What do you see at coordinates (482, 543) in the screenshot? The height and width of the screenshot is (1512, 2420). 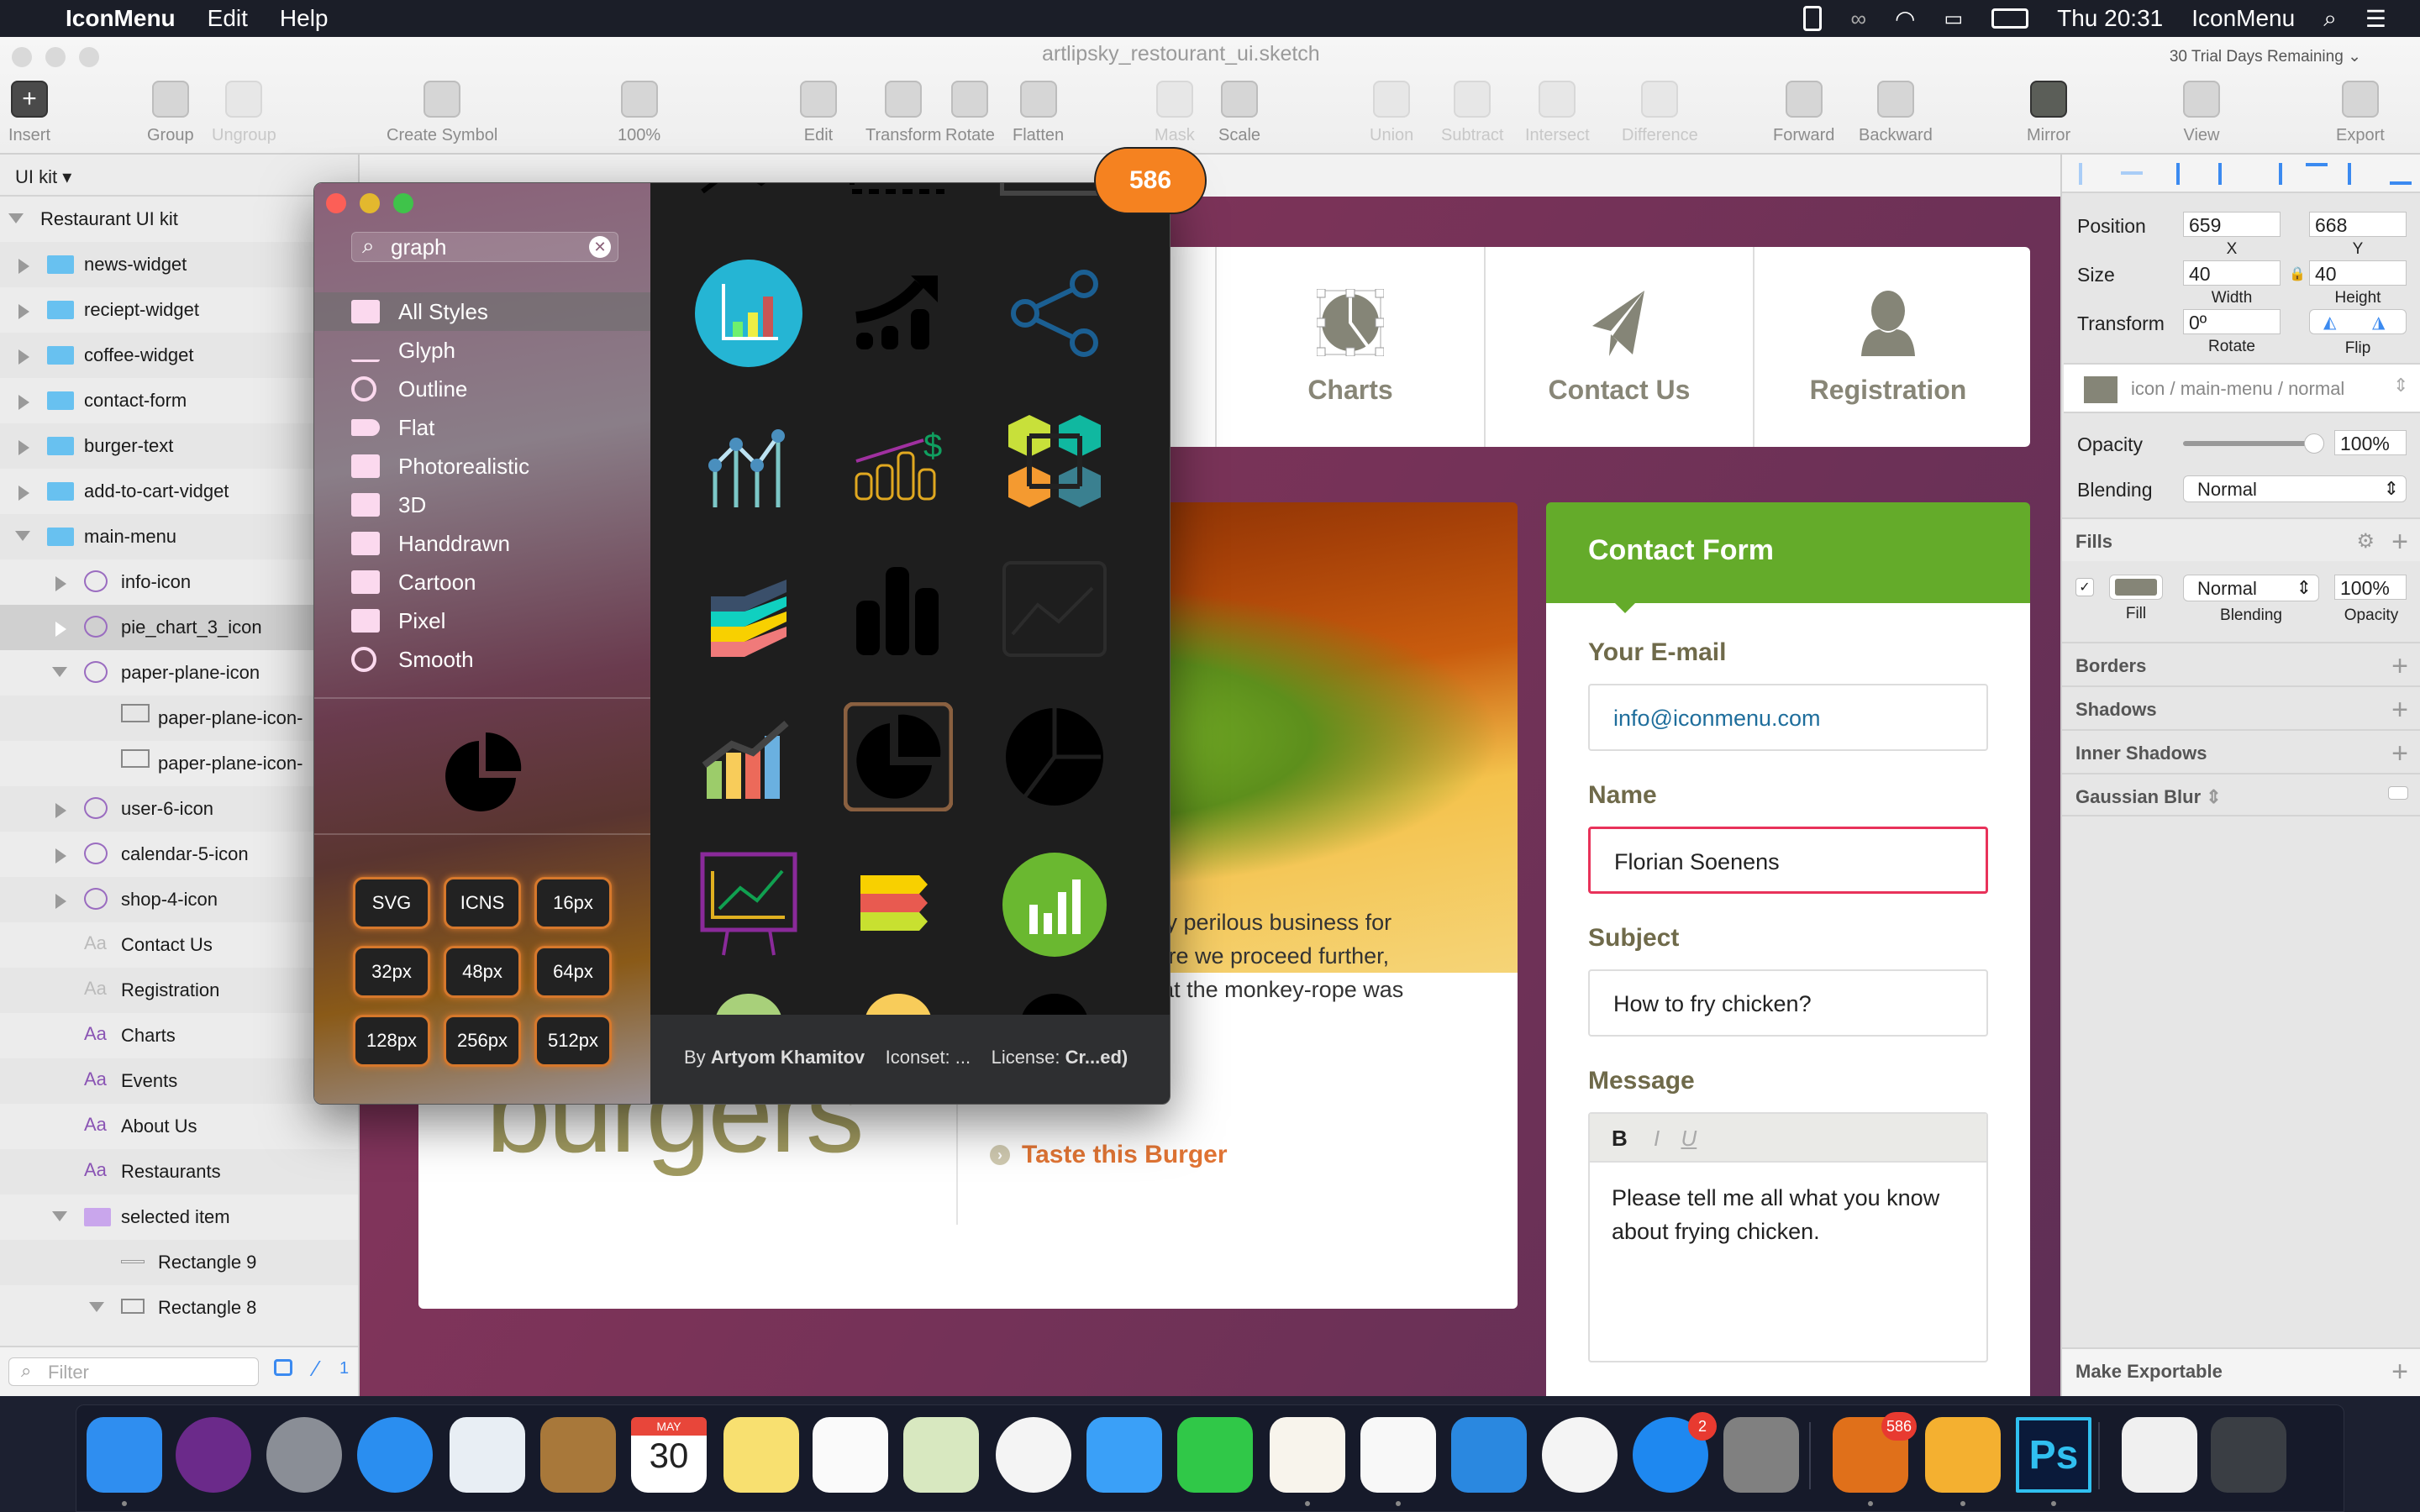 I see `style-filter-handdrawn: Handdrawn` at bounding box center [482, 543].